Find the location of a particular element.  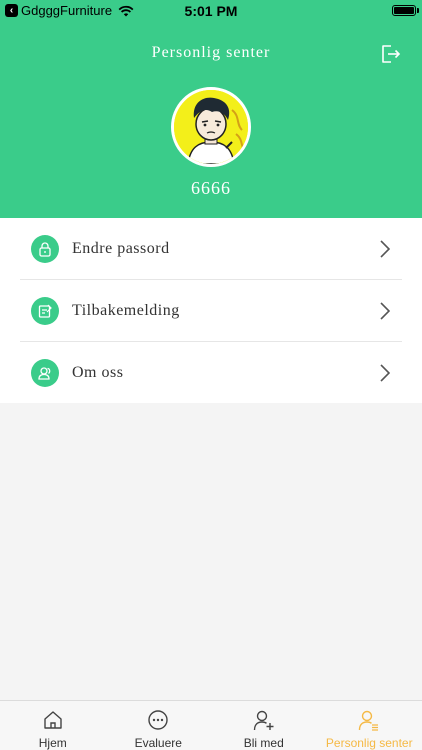

tab-bar: Hjem Evaluere Bli med Personlig senter is located at coordinates (211, 725).